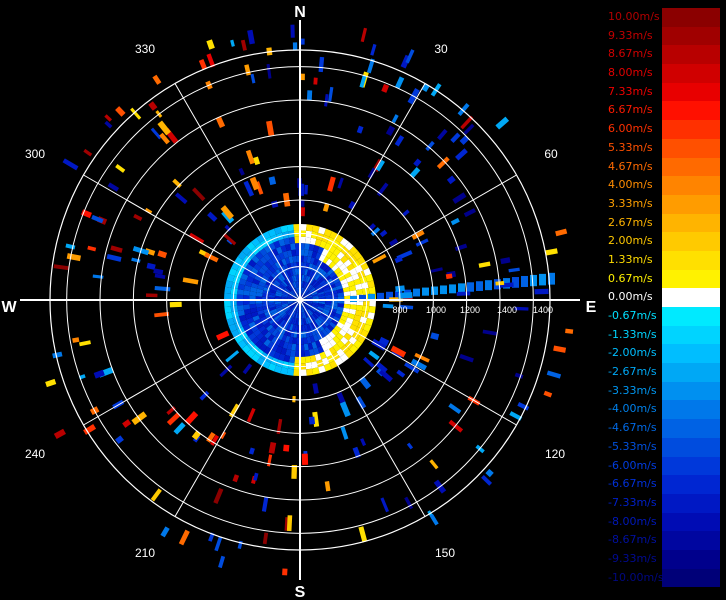  Describe the element at coordinates (436, 310) in the screenshot. I see `range-label-1000: 1000` at that location.